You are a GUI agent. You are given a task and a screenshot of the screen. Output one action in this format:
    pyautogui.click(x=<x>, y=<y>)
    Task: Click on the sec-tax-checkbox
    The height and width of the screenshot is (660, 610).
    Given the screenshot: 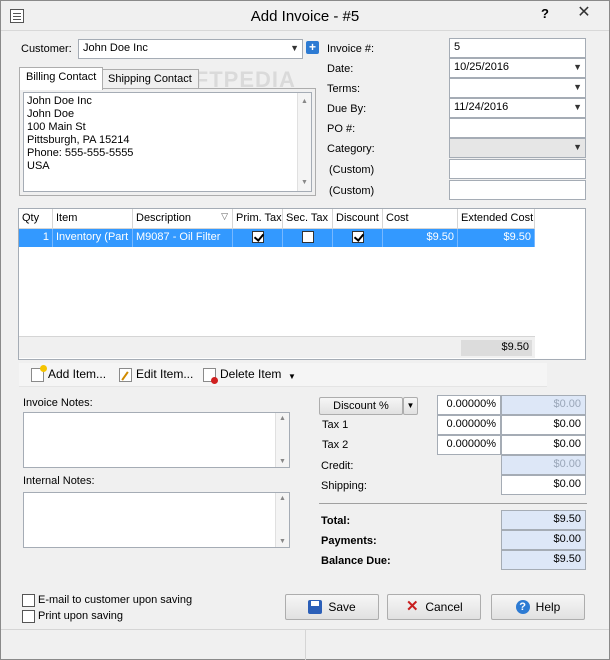 What is the action you would take?
    pyautogui.click(x=307, y=237)
    